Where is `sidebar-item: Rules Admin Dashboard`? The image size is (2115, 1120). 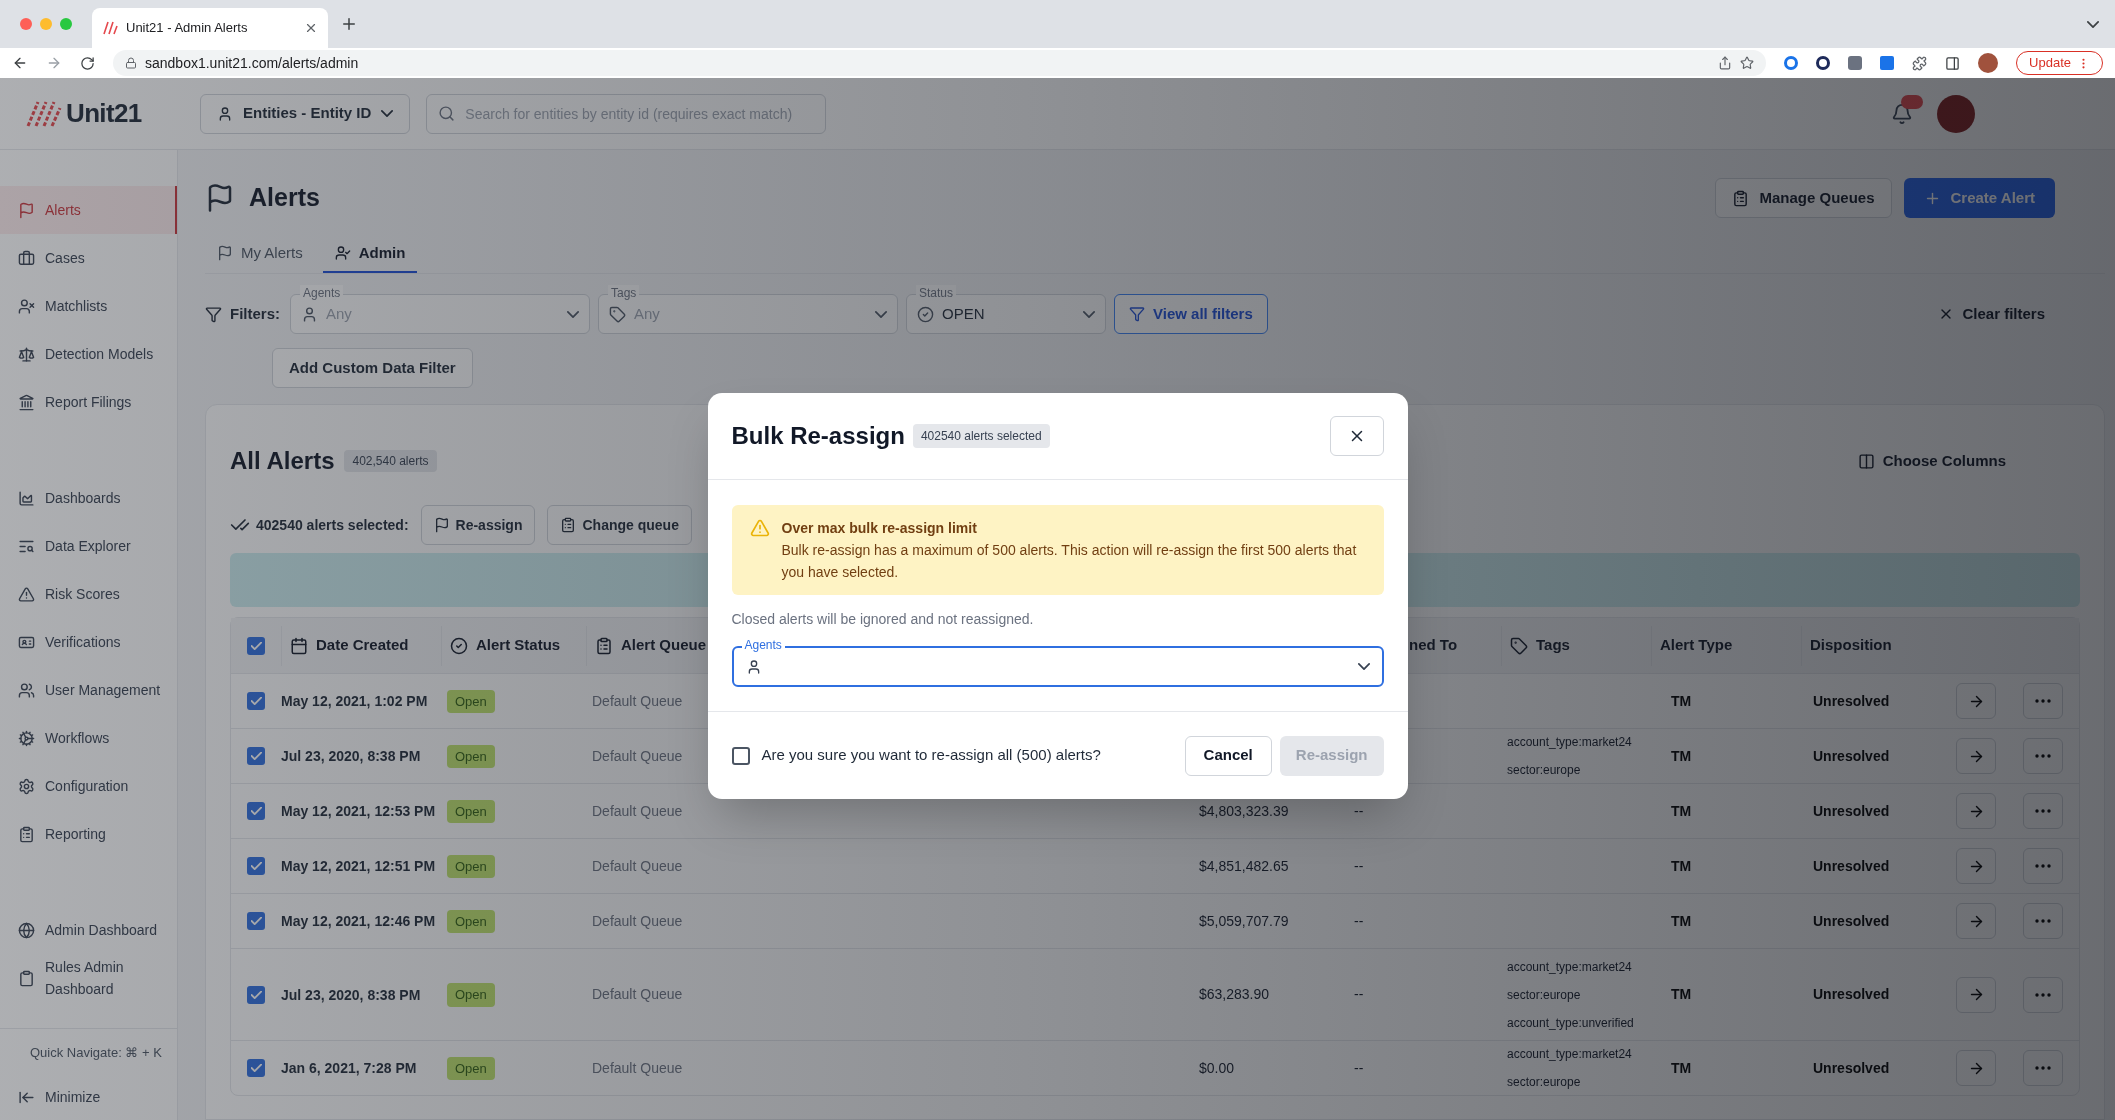 sidebar-item: Rules Admin Dashboard is located at coordinates (88, 978).